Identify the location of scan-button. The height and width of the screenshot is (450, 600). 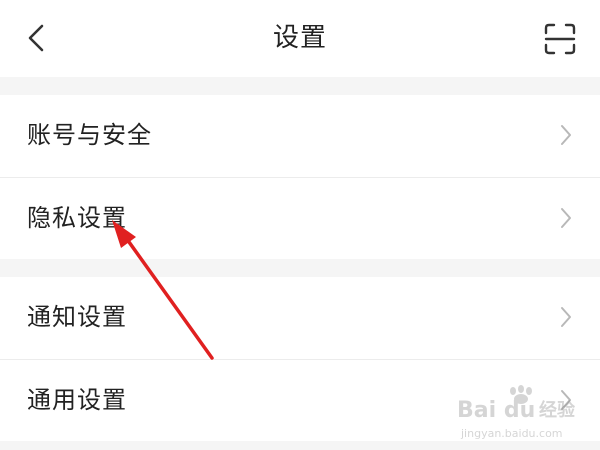
(560, 39).